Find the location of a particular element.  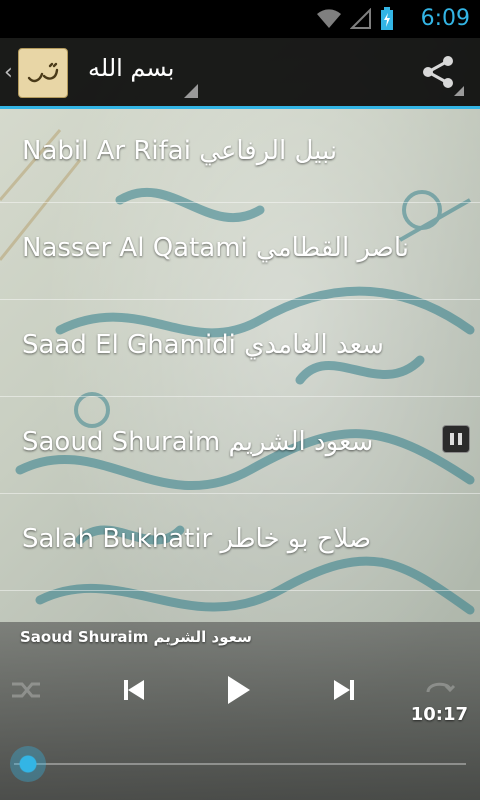

reciter-label: Saad El Ghamidi سعد الغامدي is located at coordinates (203, 345).